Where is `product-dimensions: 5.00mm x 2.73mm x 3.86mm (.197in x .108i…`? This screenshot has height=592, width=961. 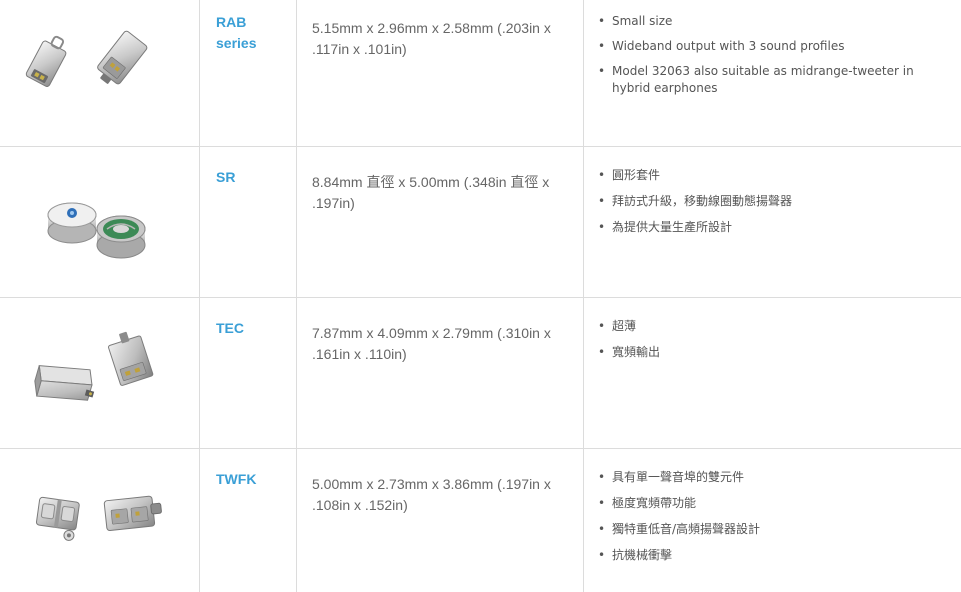 product-dimensions: 5.00mm x 2.73mm x 3.86mm (.197in x .108i… is located at coordinates (431, 494).